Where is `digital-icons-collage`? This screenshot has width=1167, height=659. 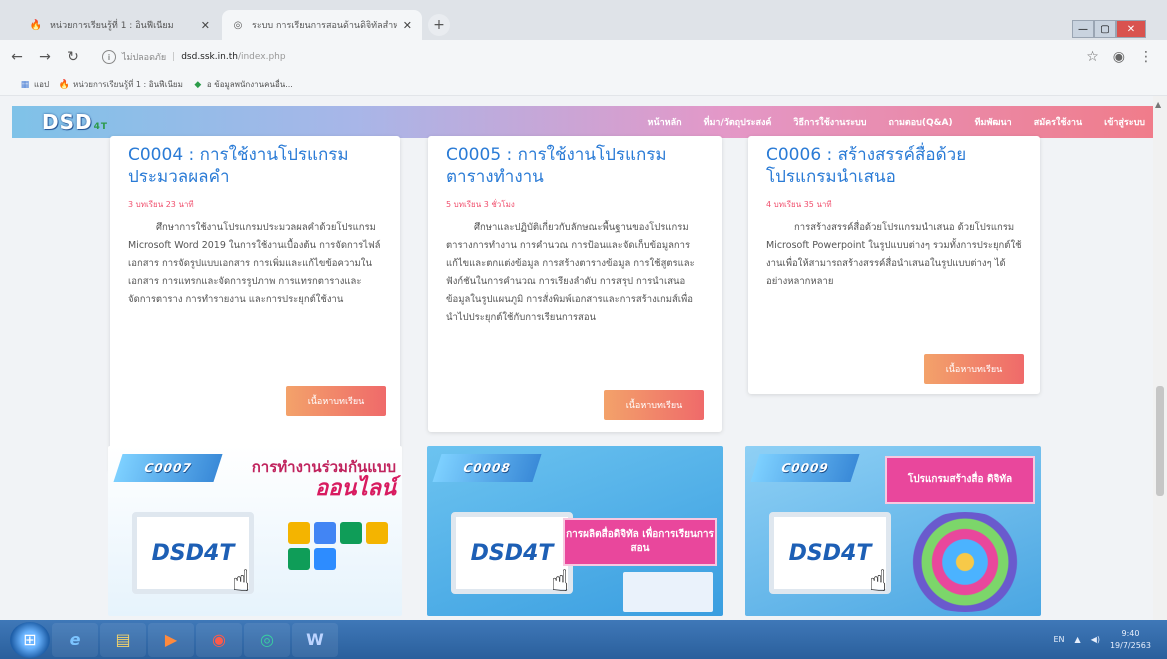 digital-icons-collage is located at coordinates (965, 562).